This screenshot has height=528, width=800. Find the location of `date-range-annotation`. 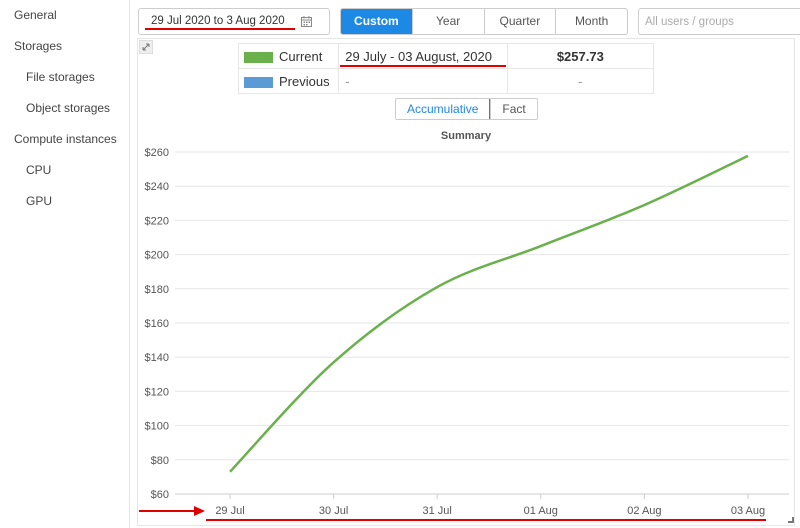

date-range-annotation is located at coordinates (220, 29).